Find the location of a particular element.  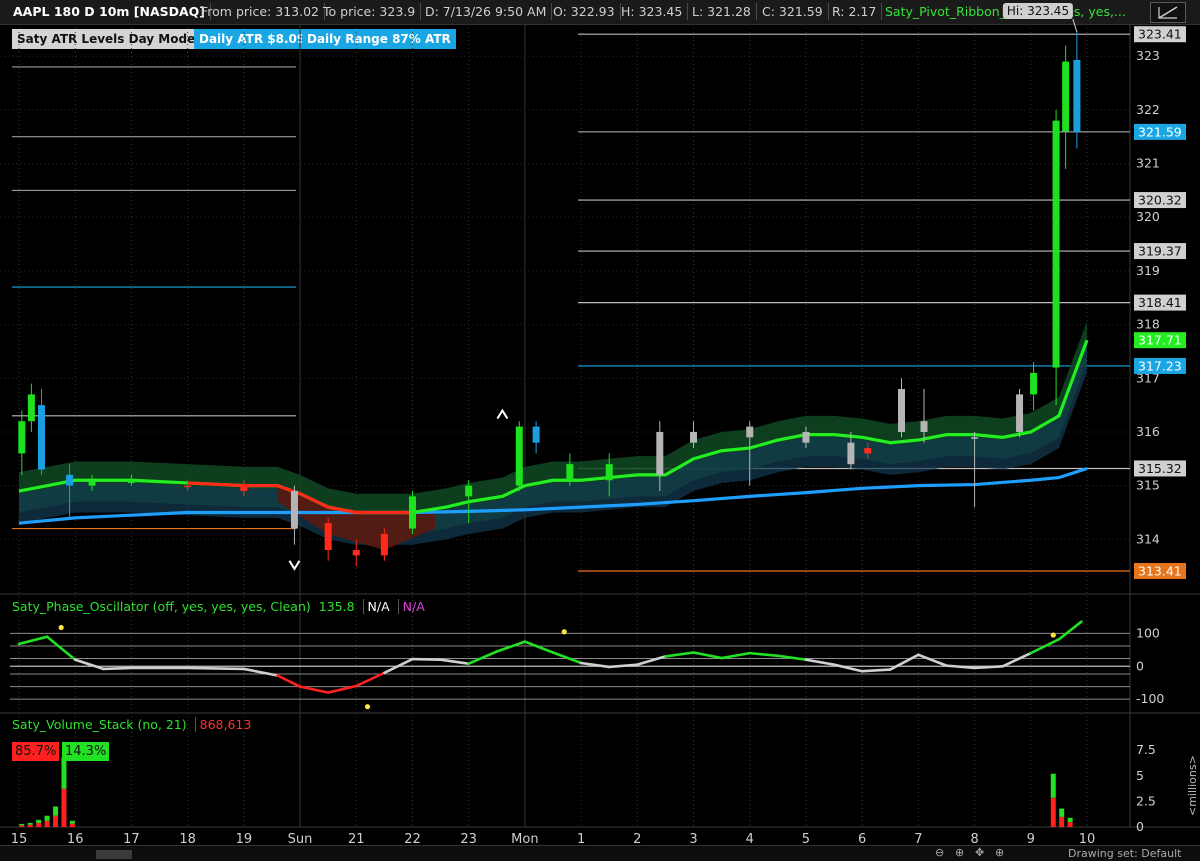

high-marker-text: Hi: 323.45 is located at coordinates (1038, 11).